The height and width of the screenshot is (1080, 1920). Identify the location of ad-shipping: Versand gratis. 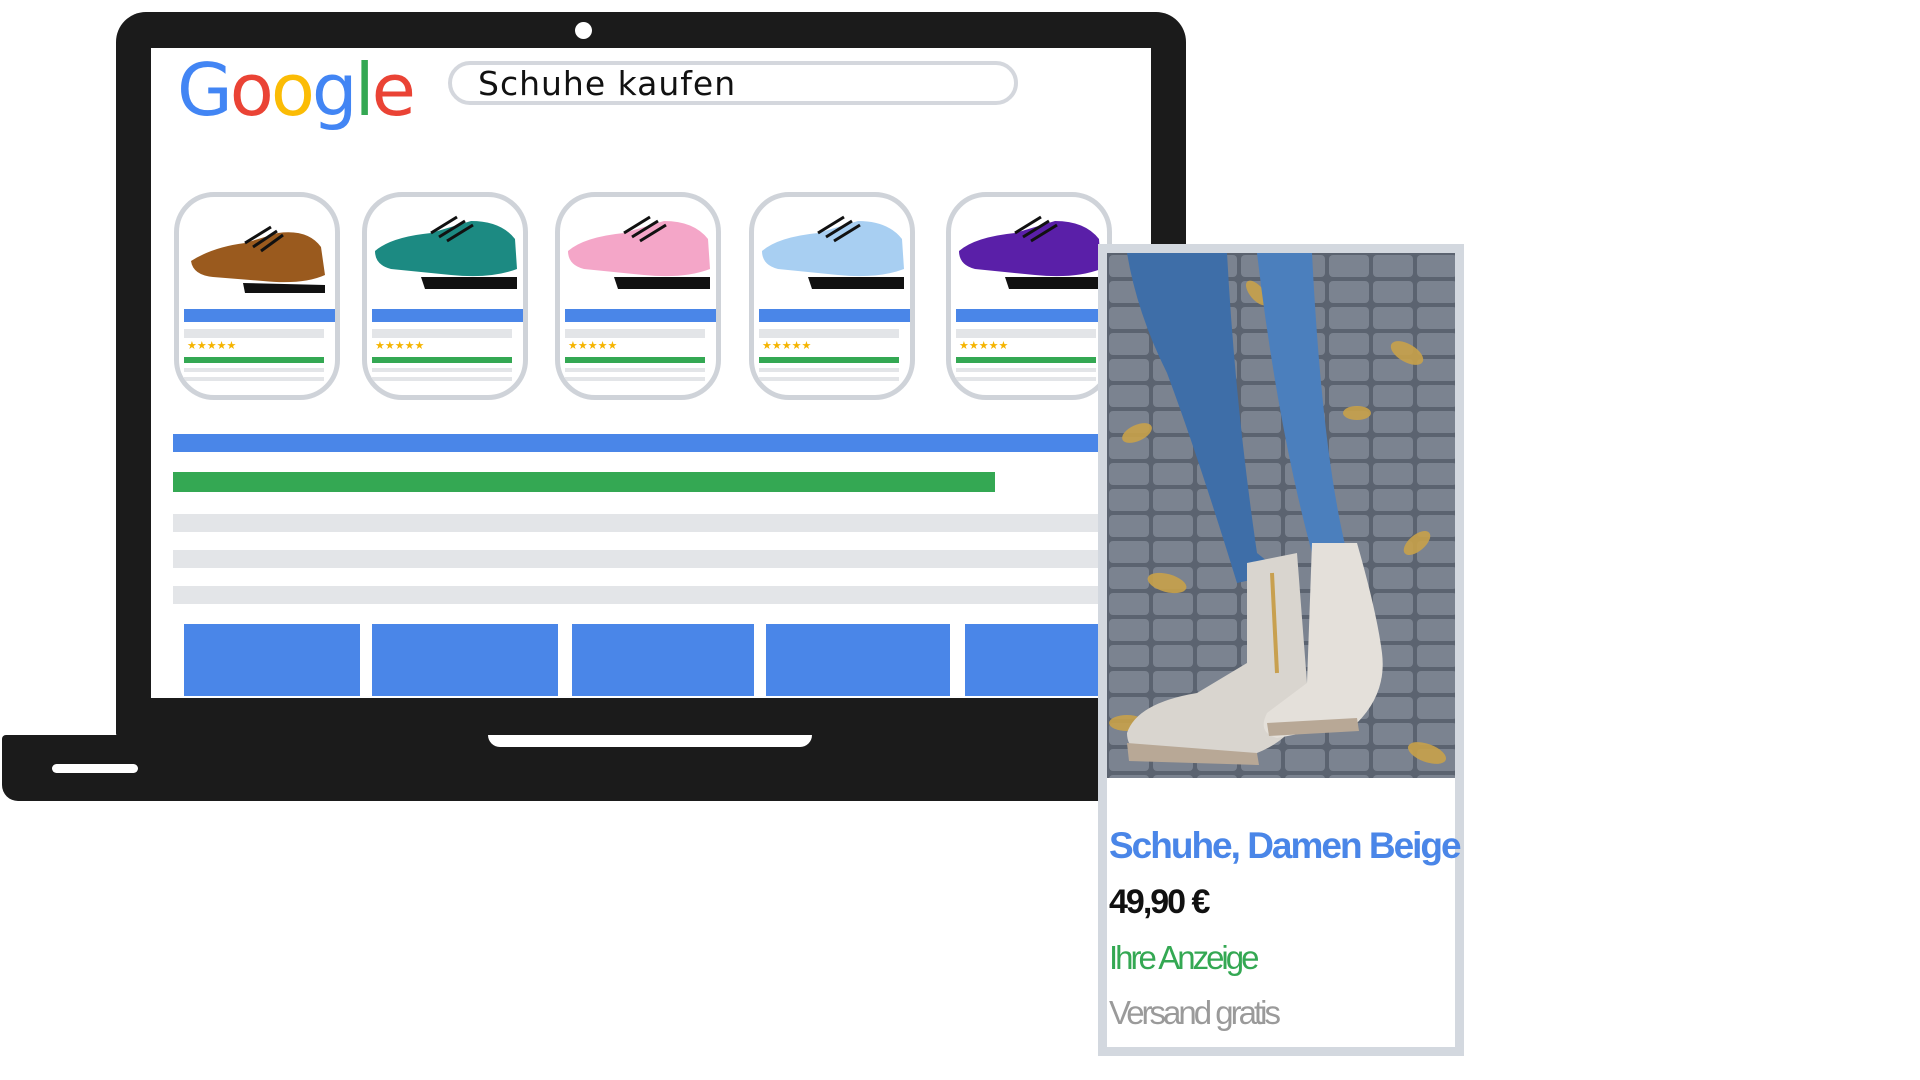
(1195, 1012).